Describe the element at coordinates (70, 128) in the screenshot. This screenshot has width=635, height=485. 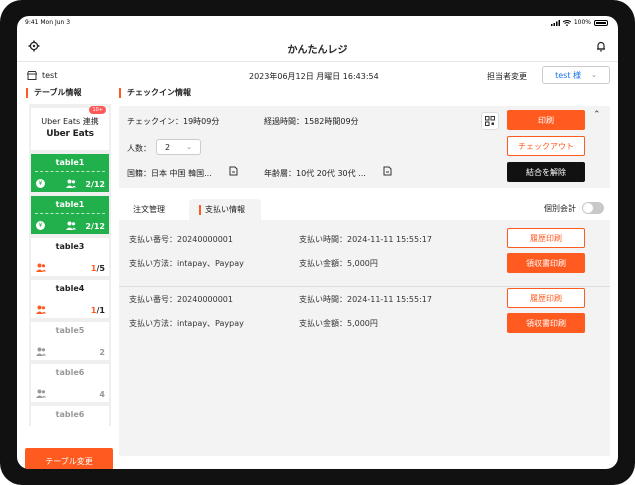
I see `uber-eats-card: Uber Eats 連携 Uber Eats 10+` at that location.